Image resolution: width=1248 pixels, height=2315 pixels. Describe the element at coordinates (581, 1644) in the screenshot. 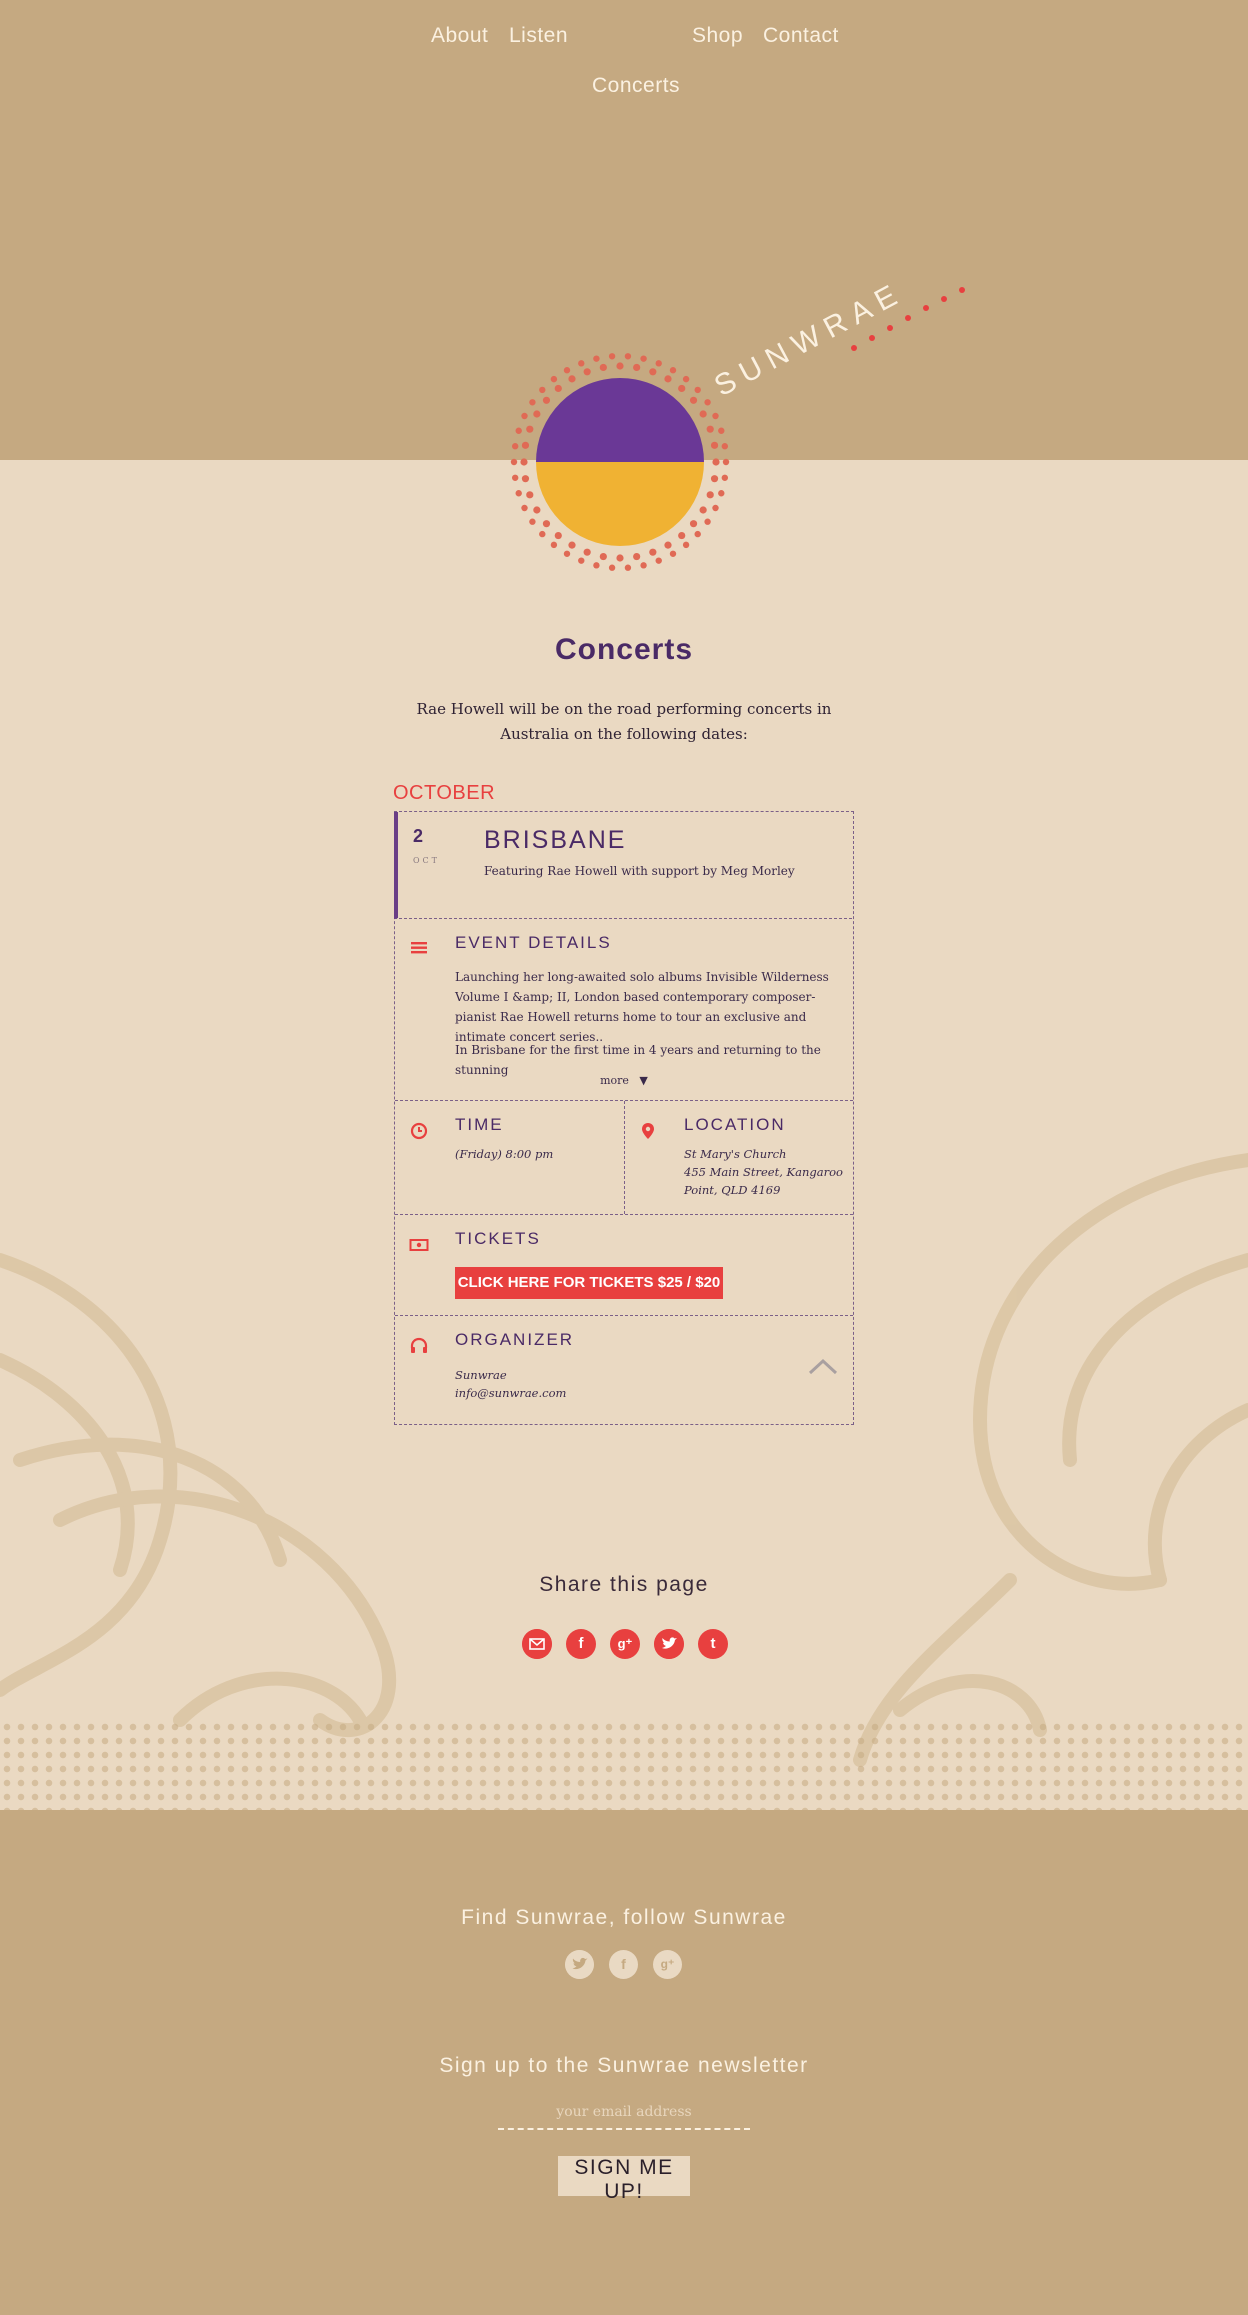

I see `facebook-share-icon: f` at that location.